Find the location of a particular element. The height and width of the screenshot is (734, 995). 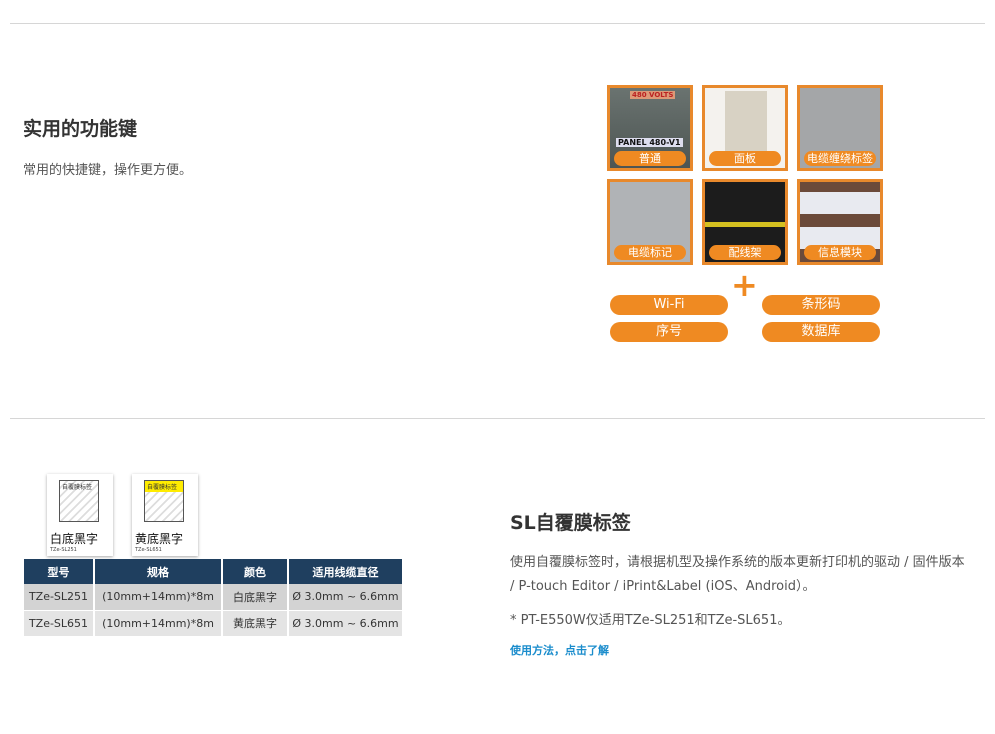

tile-patch-panel: 配线架 is located at coordinates (745, 222).